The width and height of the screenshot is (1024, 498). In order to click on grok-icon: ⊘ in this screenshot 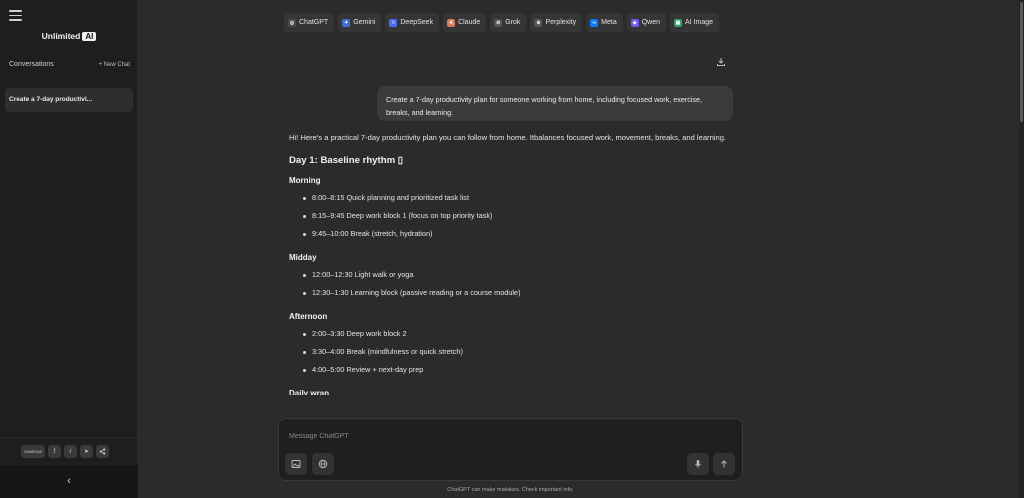, I will do `click(498, 22)`.